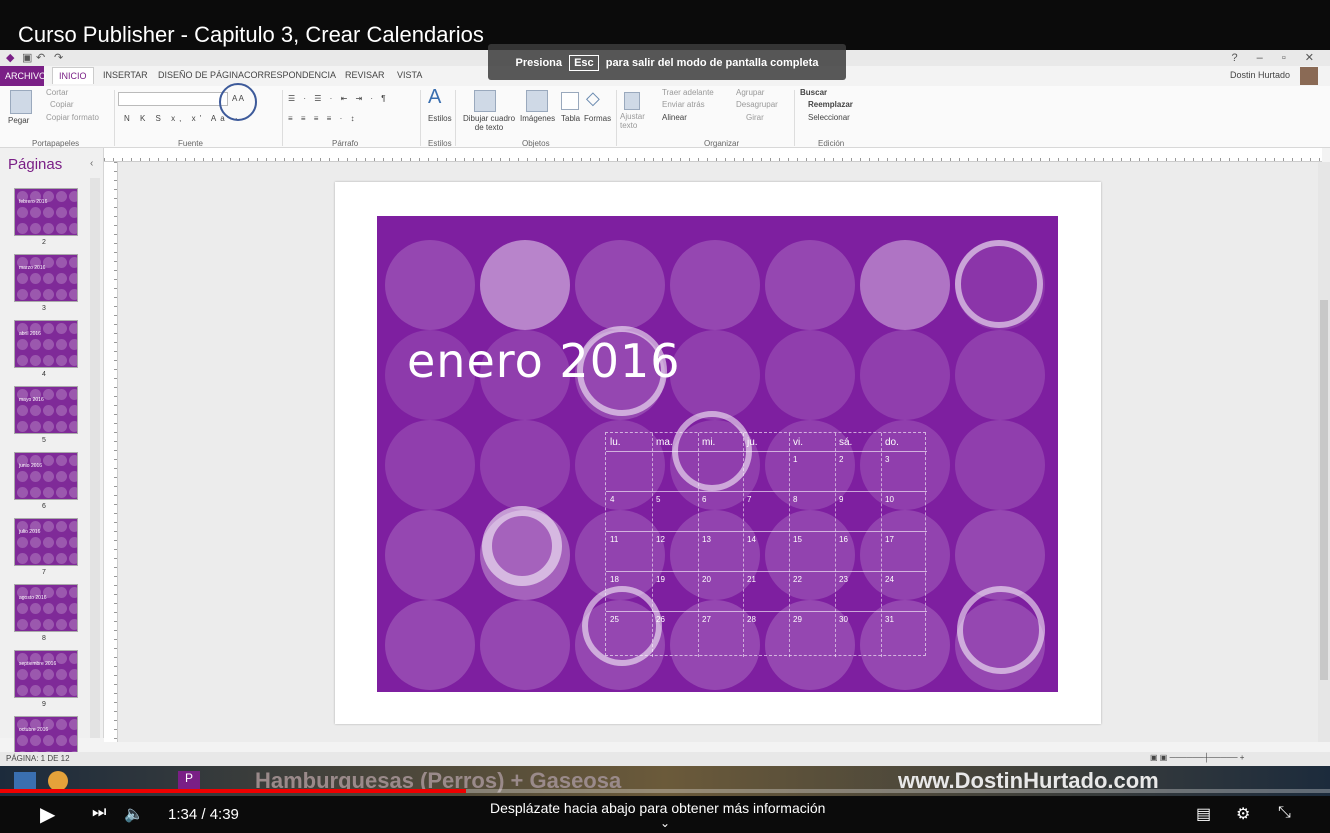 The image size is (1330, 833). Describe the element at coordinates (751, 539) in the screenshot. I see `day-cell: 14` at that location.